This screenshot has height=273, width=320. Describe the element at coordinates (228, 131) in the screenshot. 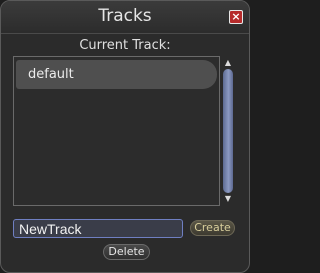

I see `scrollbar-thumb` at that location.